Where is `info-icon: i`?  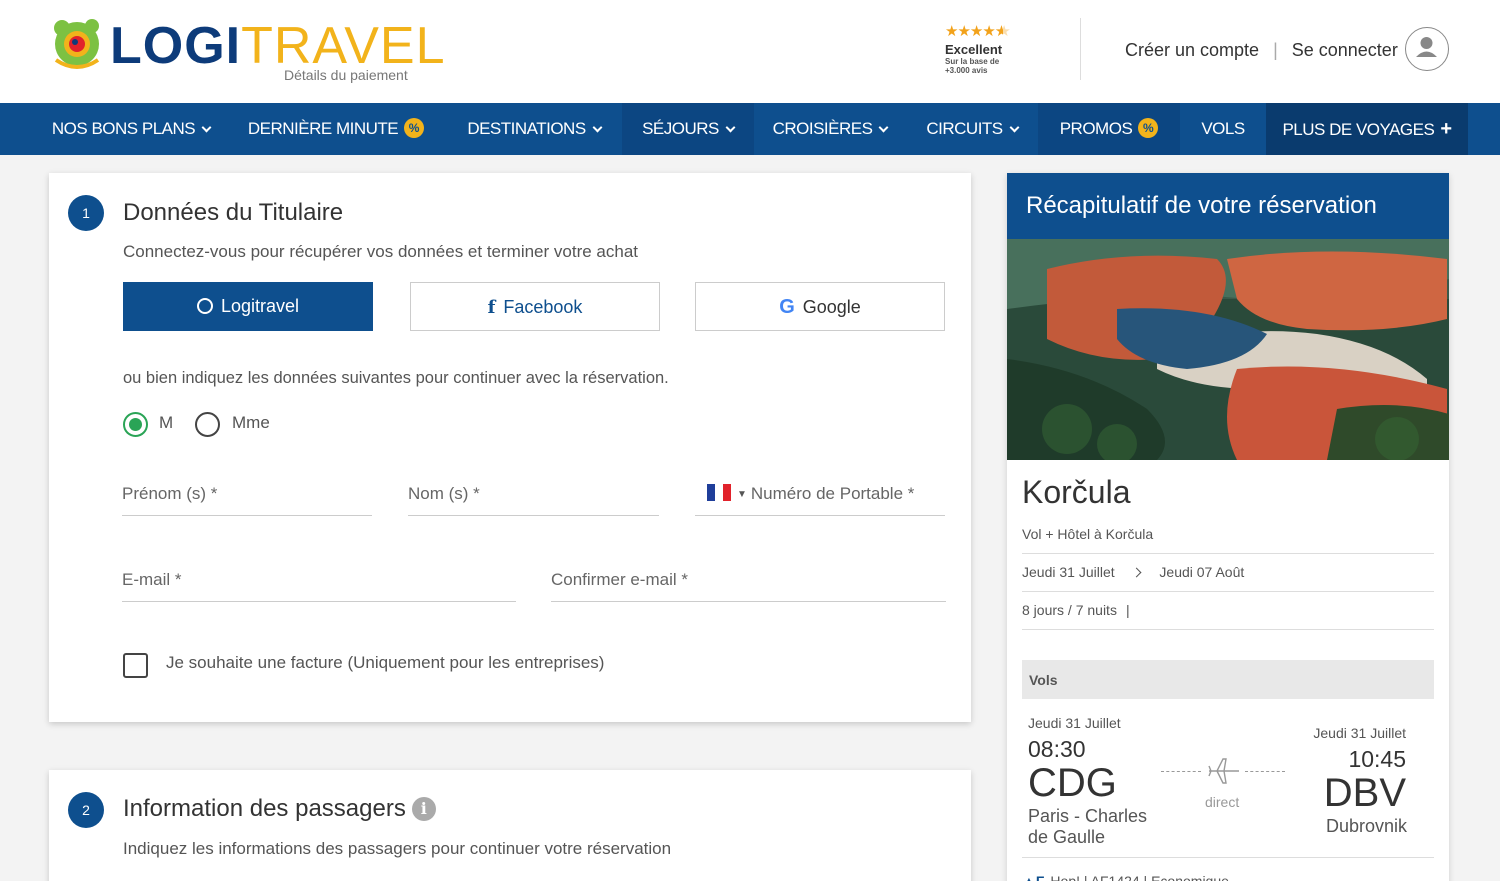 info-icon: i is located at coordinates (423, 809).